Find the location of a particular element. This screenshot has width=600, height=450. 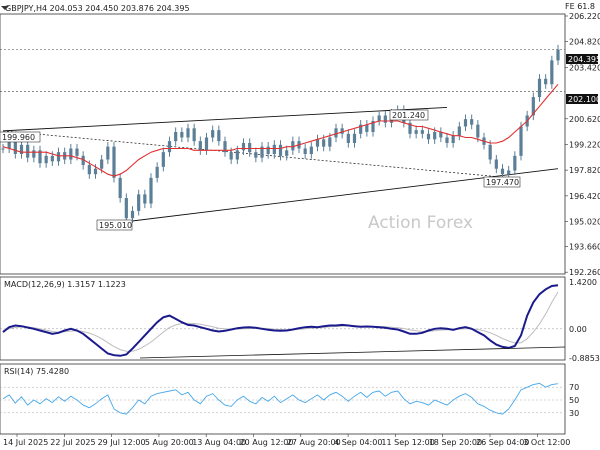

macd-trendline is located at coordinates (352, 352).